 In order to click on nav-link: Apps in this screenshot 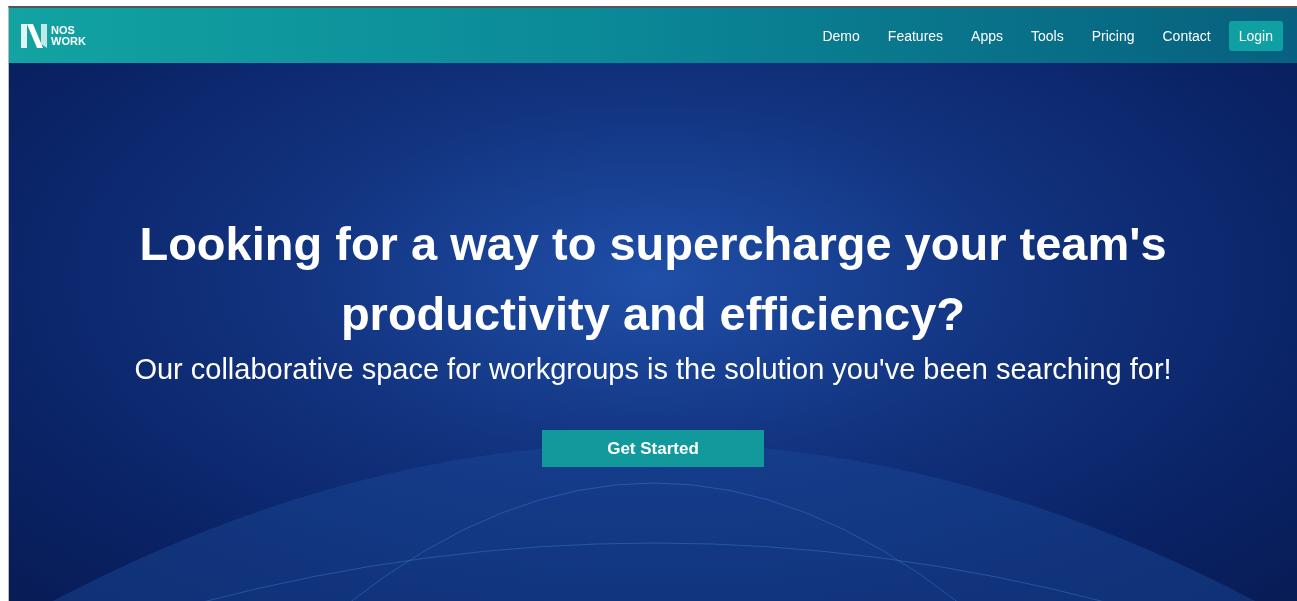, I will do `click(987, 35)`.